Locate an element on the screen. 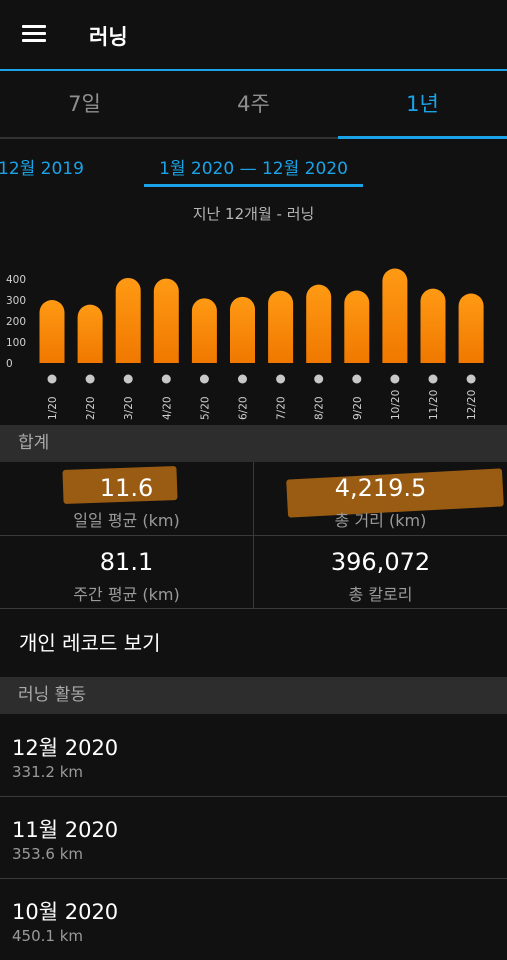 The height and width of the screenshot is (960, 507). total-distance-label: 총 거리 (km) is located at coordinates (380, 520).